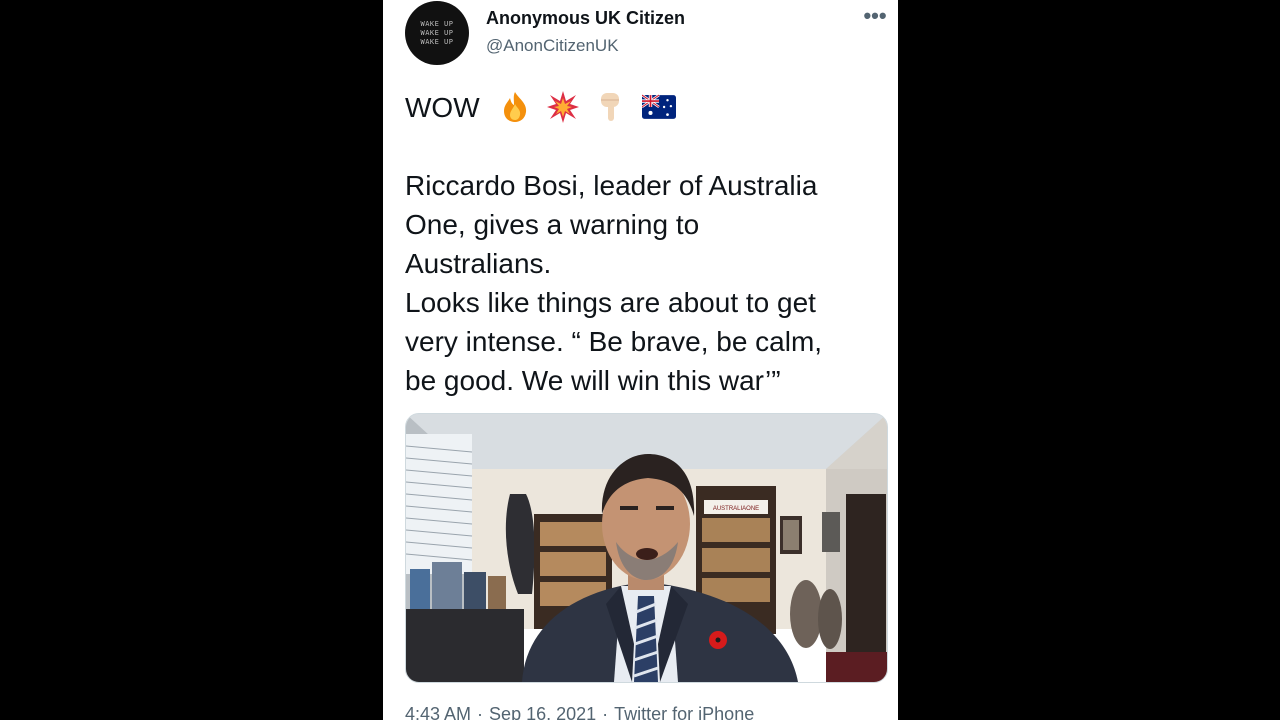 The width and height of the screenshot is (1280, 720). What do you see at coordinates (552, 224) in the screenshot?
I see `tweet-text-line: One, gives a warning to` at bounding box center [552, 224].